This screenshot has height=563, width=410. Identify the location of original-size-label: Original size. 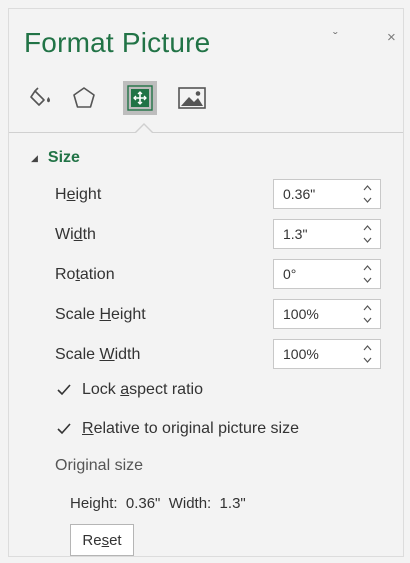
(99, 465).